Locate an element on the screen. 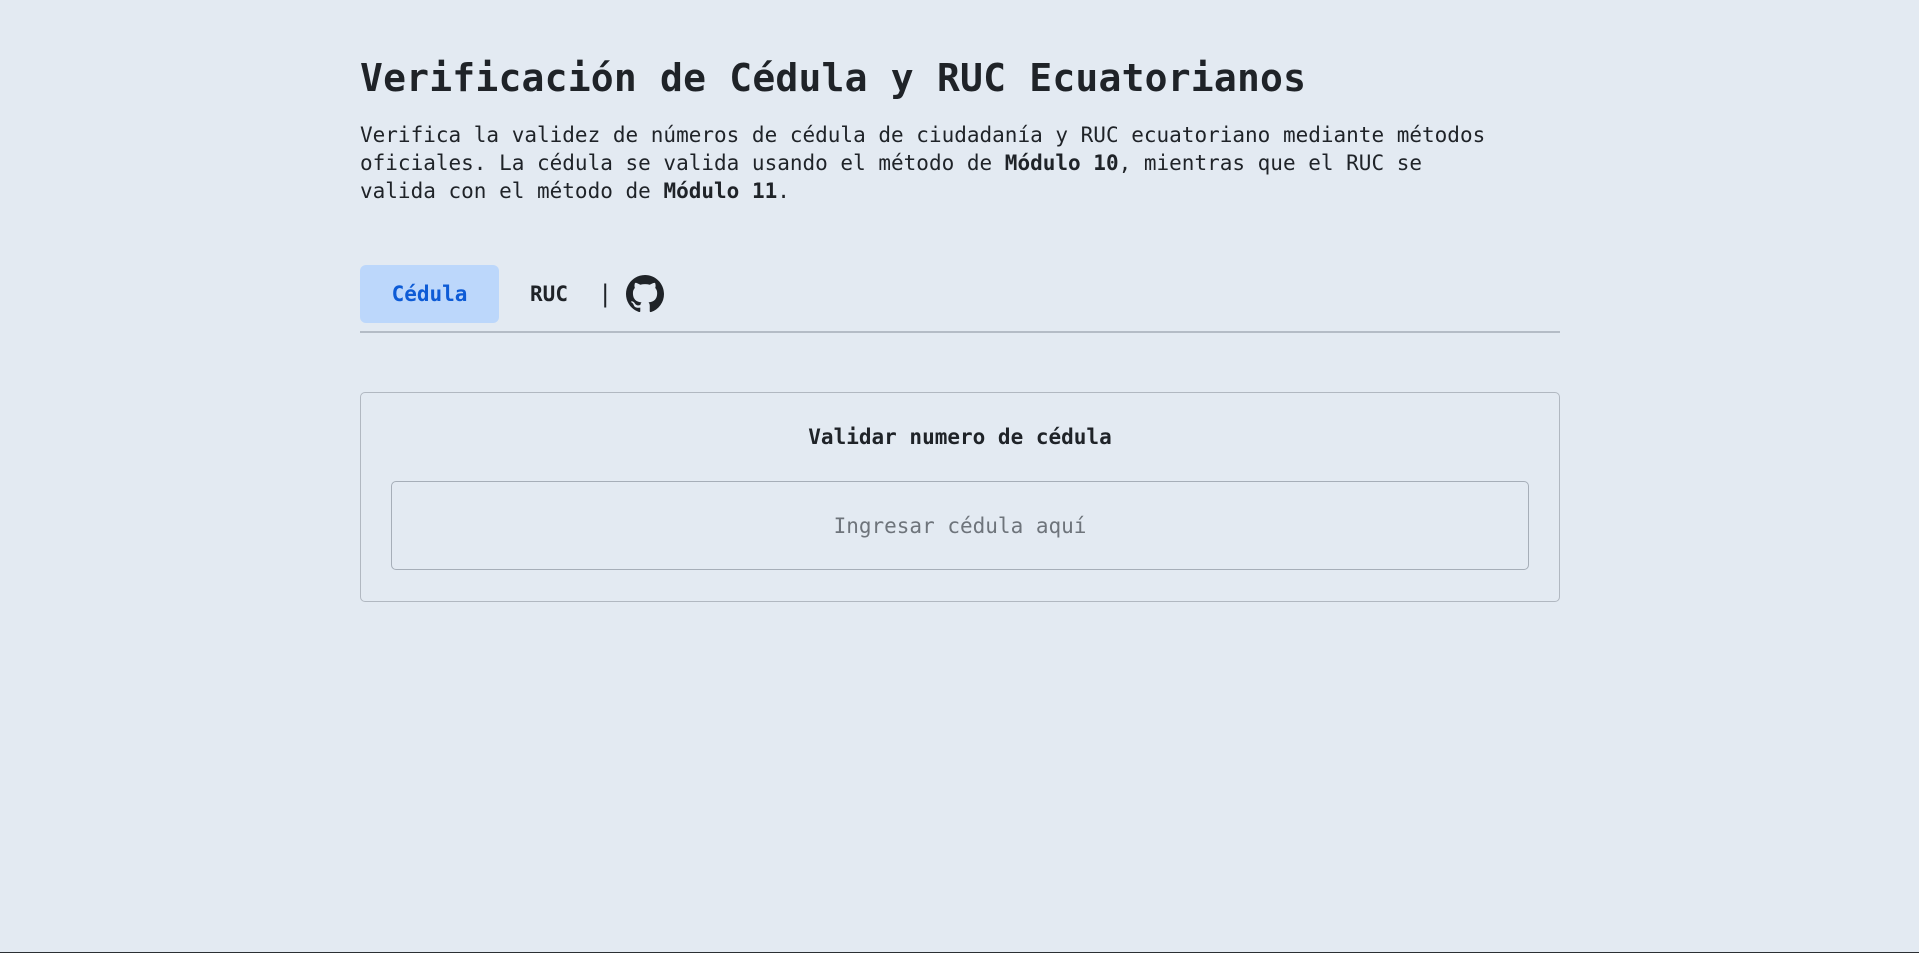 Image resolution: width=1919 pixels, height=953 pixels. tab-ruc: RUC is located at coordinates (549, 294).